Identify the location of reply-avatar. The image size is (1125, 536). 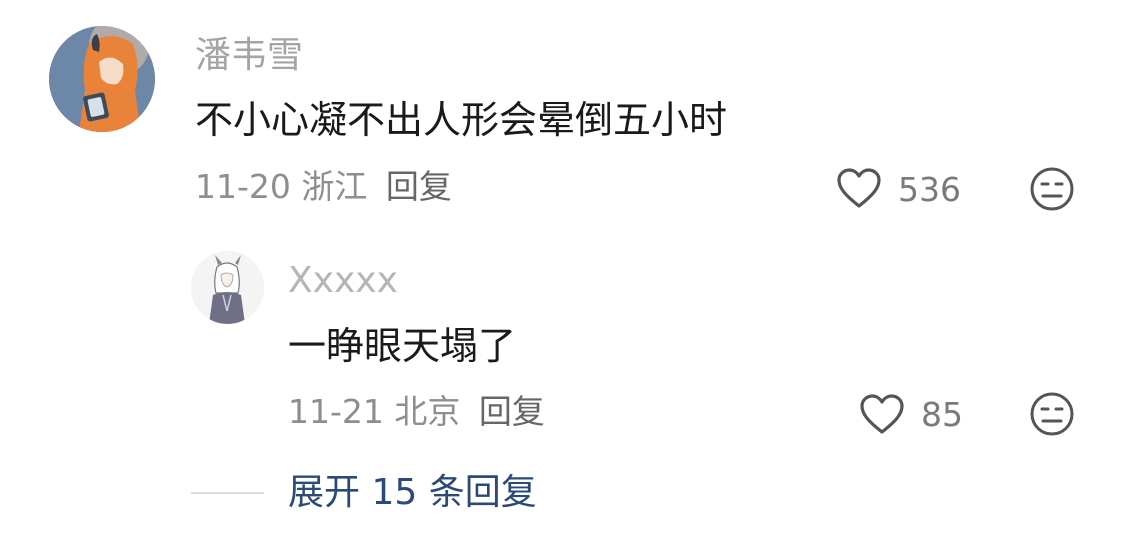
(227, 287).